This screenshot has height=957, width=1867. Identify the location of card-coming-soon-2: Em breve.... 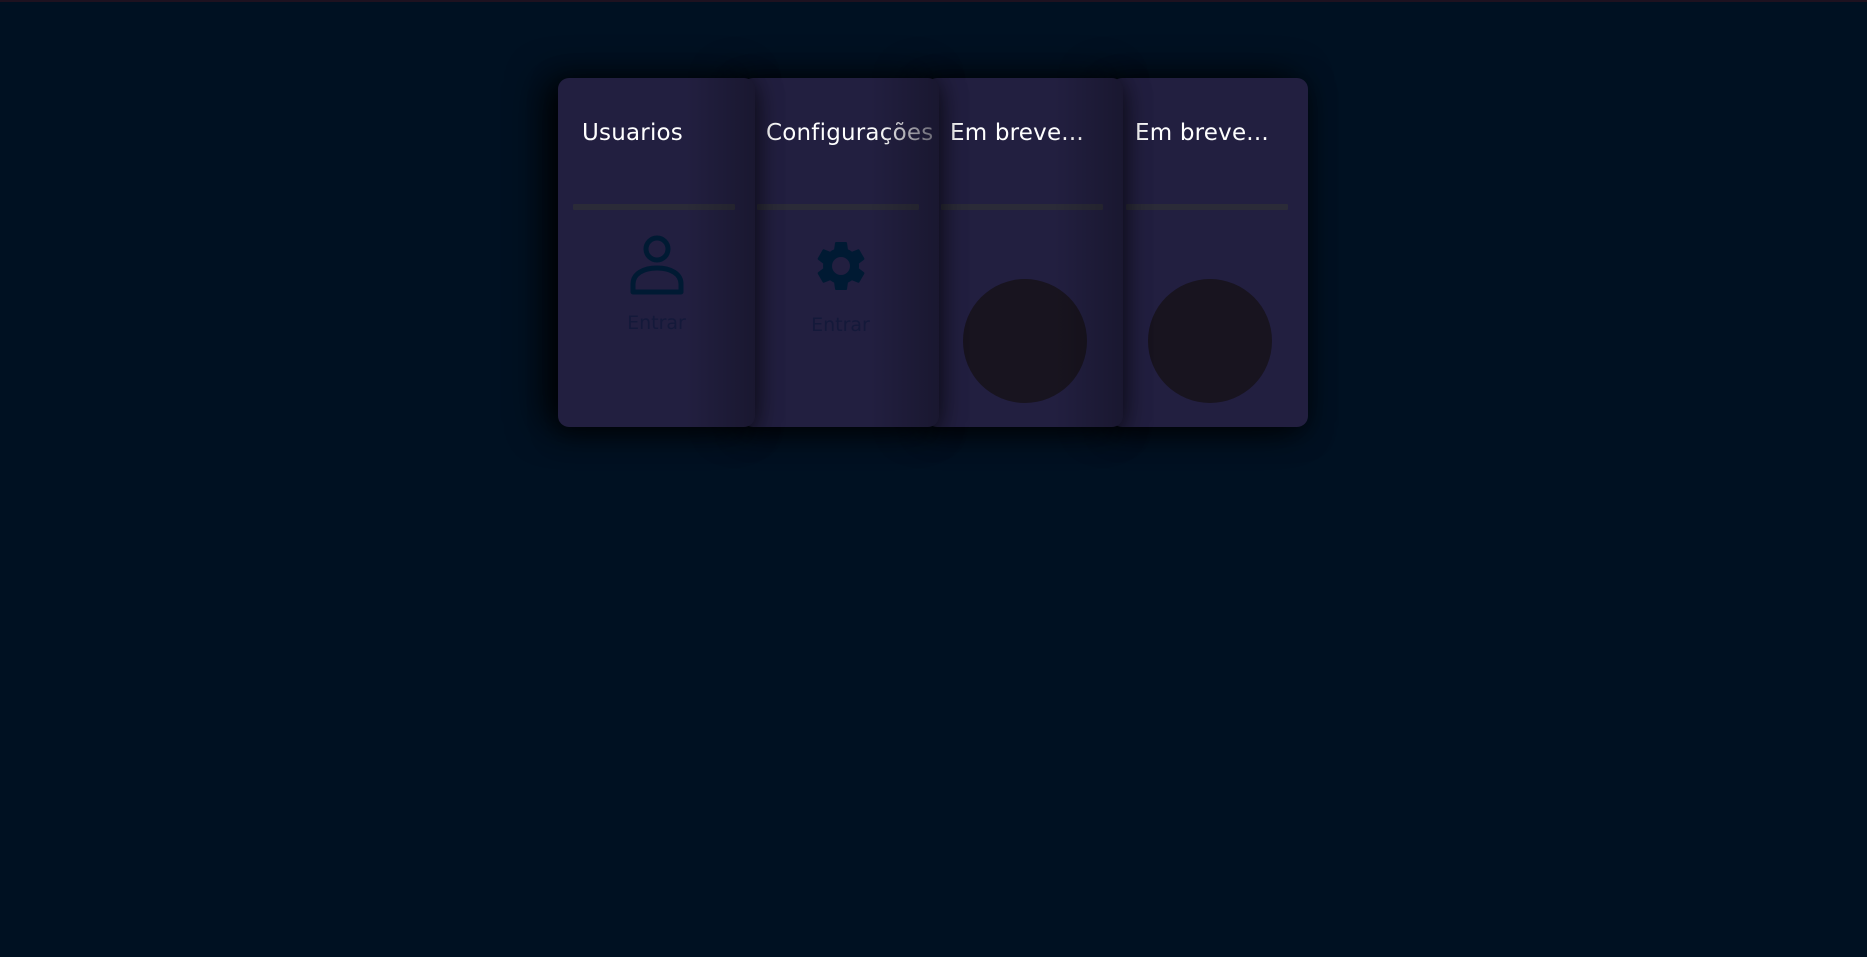
(1209, 252).